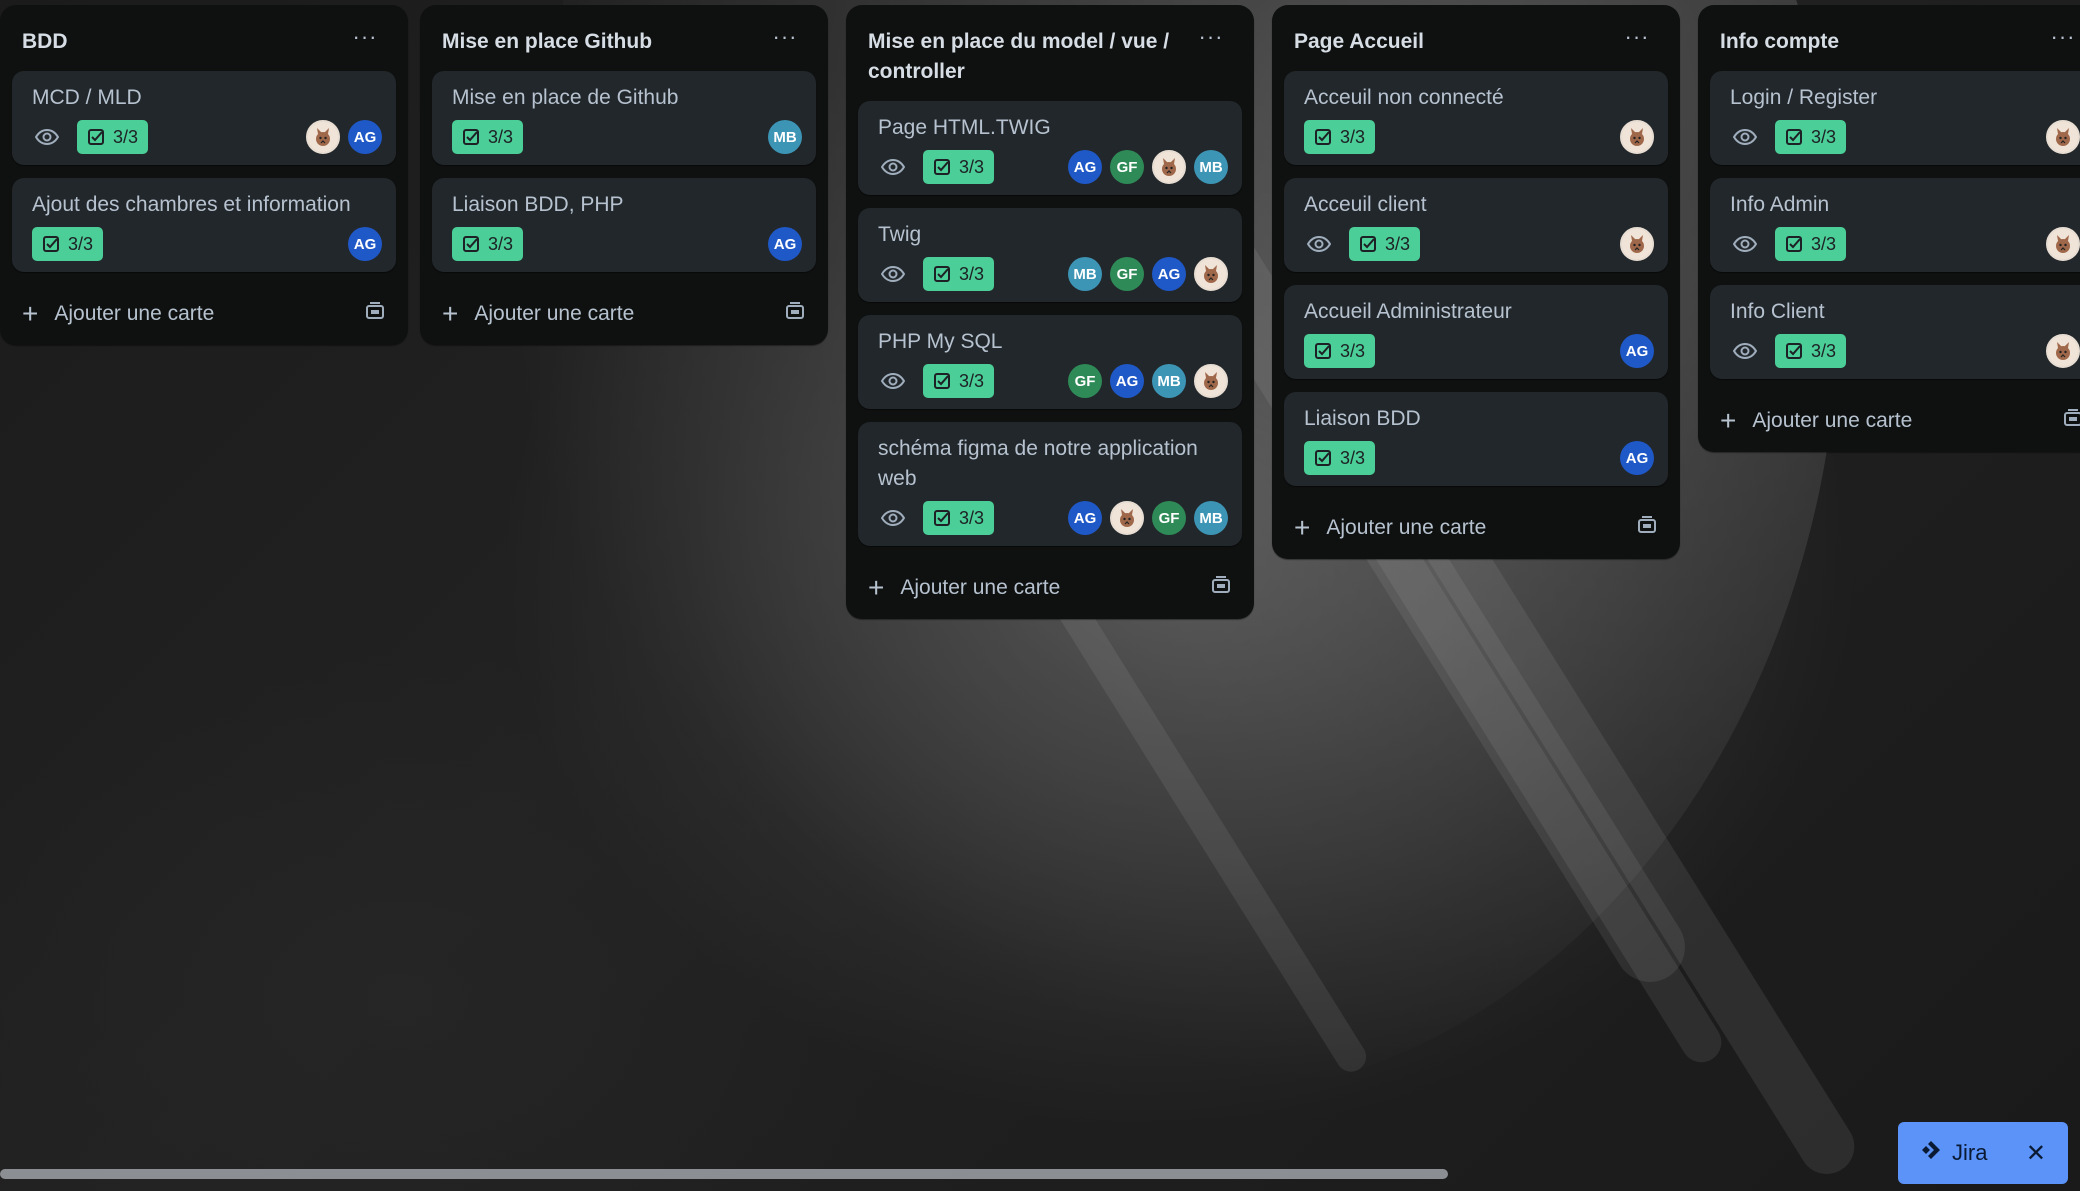 This screenshot has width=2080, height=1191. What do you see at coordinates (724, 1174) in the screenshot?
I see `horizontal-scrollbar` at bounding box center [724, 1174].